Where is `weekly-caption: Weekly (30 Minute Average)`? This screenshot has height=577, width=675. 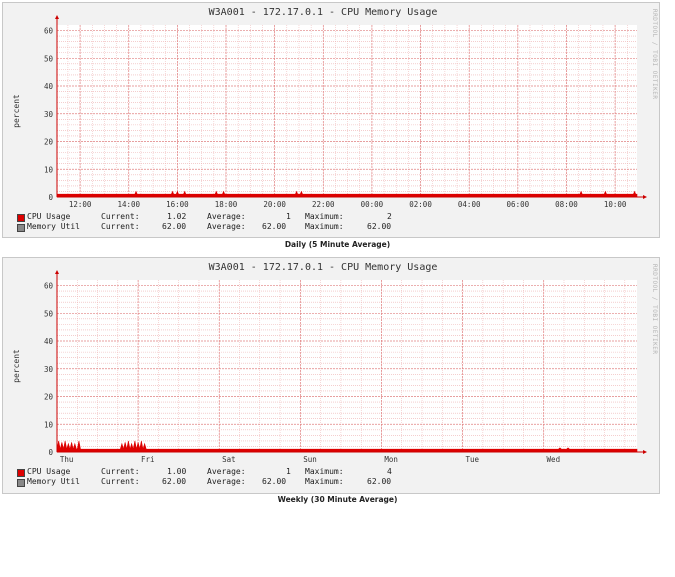
weekly-caption: Weekly (30 Minute Average) is located at coordinates (337, 499).